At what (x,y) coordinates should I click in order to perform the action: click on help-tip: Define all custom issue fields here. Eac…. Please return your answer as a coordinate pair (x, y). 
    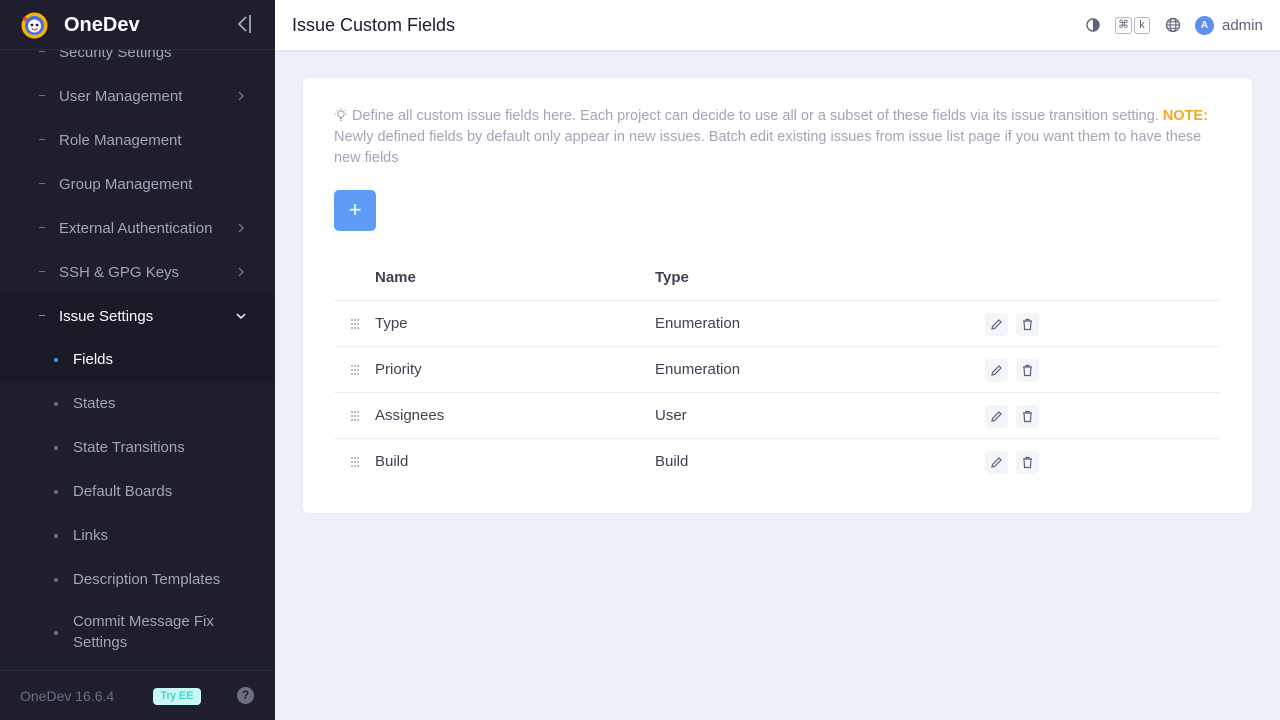
    Looking at the image, I should click on (776, 137).